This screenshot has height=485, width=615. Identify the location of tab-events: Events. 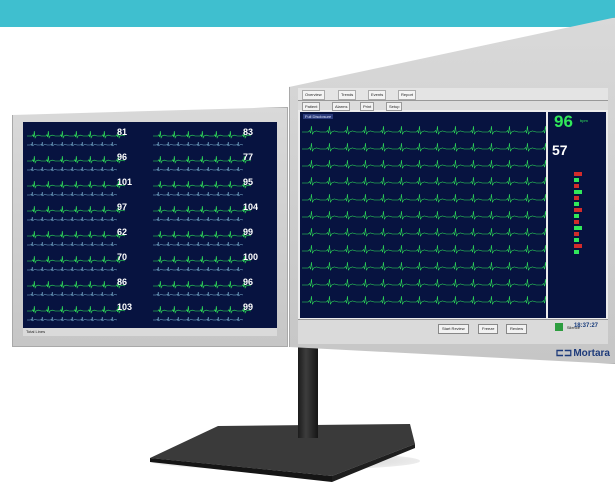
(377, 95).